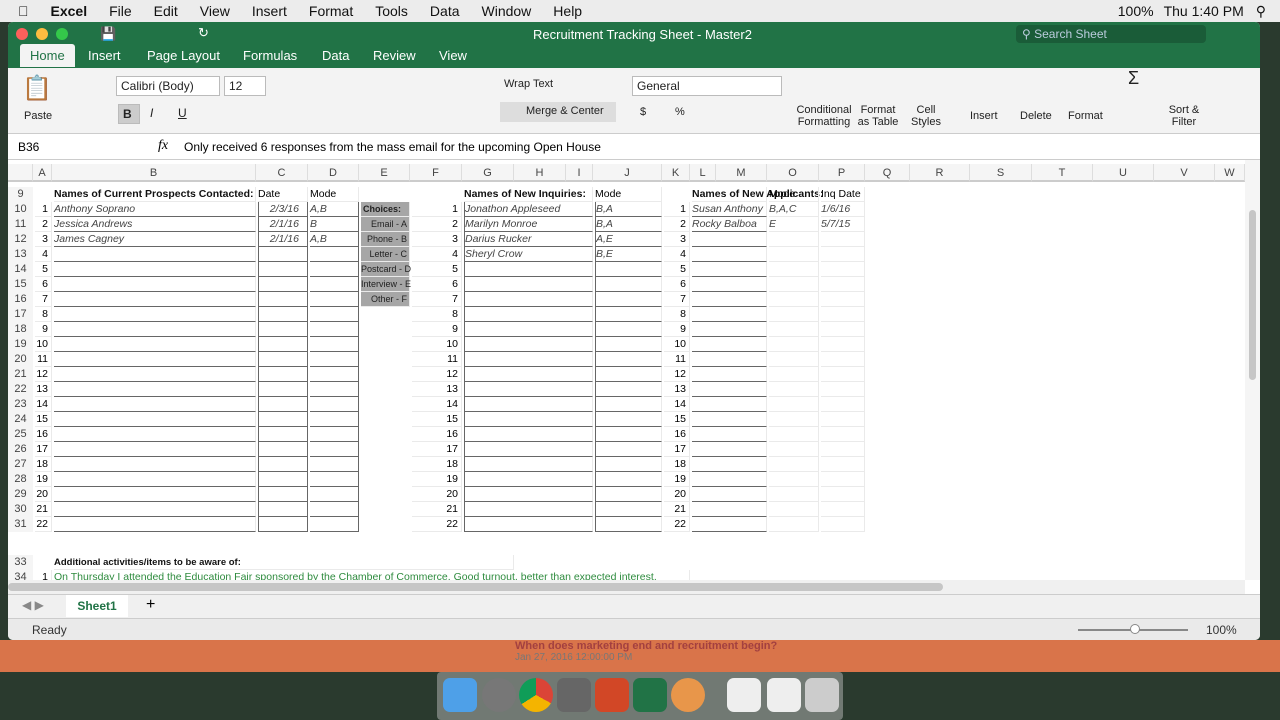  Describe the element at coordinates (437, 464) in the screenshot. I see `row-number: 18` at that location.